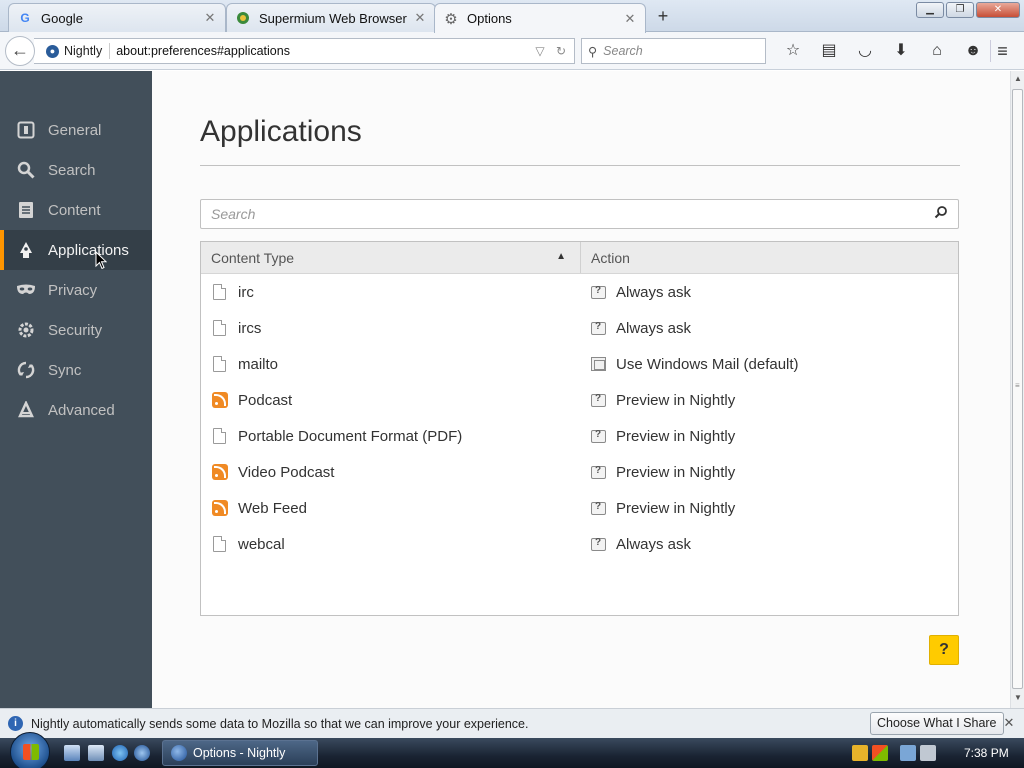 Image resolution: width=1024 pixels, height=768 pixels. What do you see at coordinates (286, 472) in the screenshot?
I see `content-type: Video Podcast` at bounding box center [286, 472].